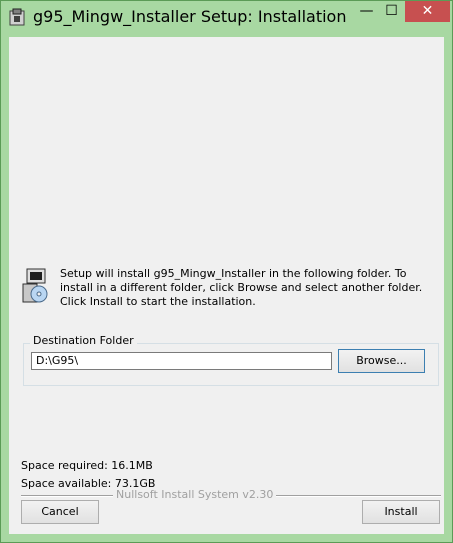 The width and height of the screenshot is (453, 543). What do you see at coordinates (427, 11) in the screenshot?
I see `close-button: ✕` at bounding box center [427, 11].